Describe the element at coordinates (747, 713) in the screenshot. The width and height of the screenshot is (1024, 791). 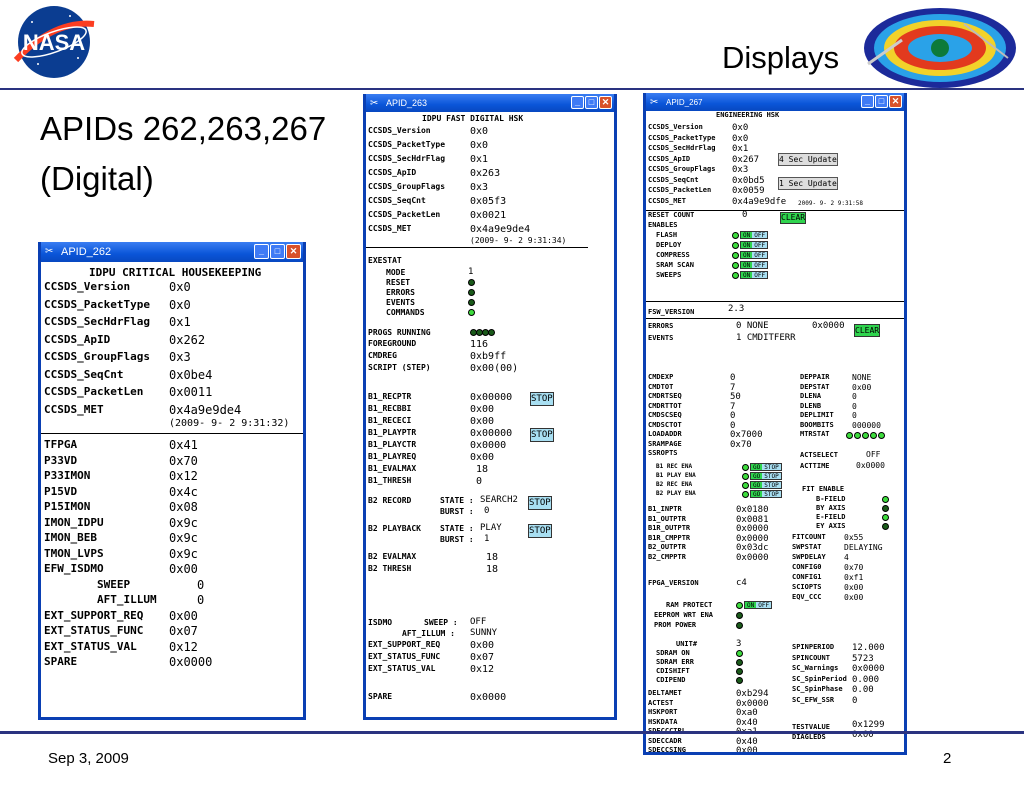
I see `field-value: 0xa0` at that location.